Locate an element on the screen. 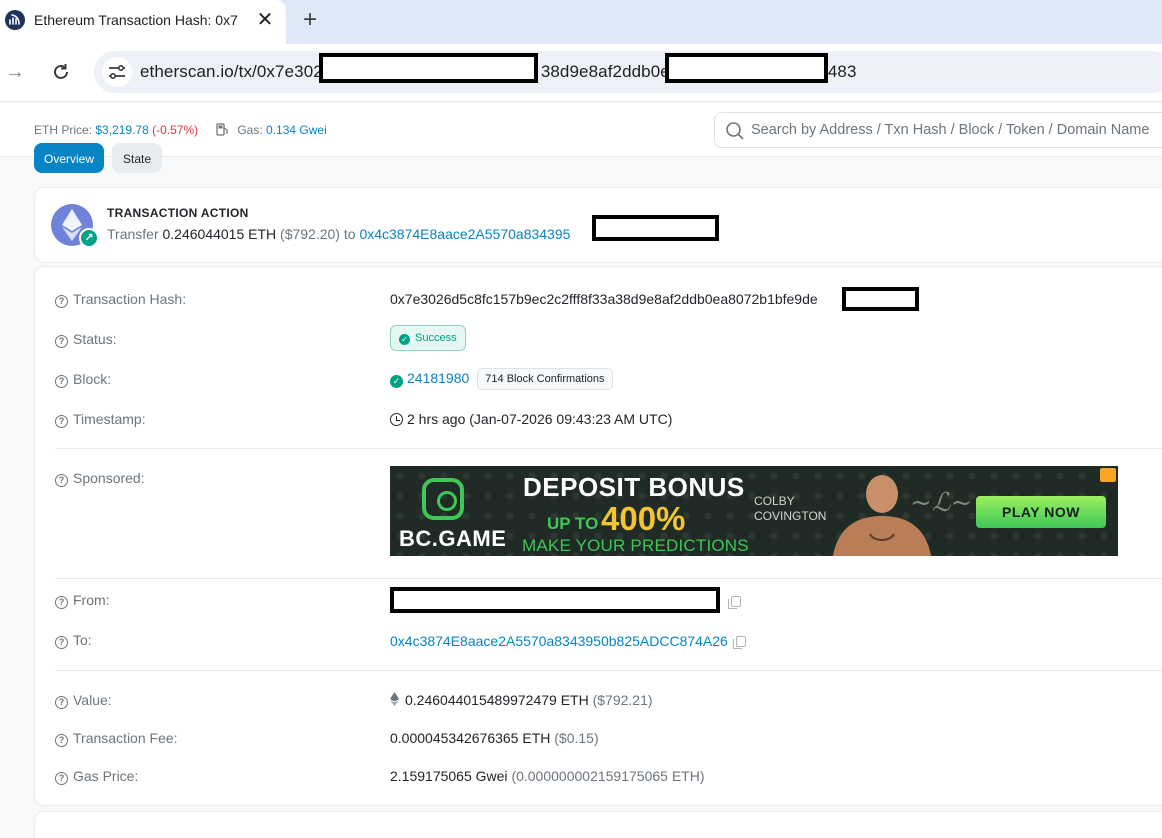 The width and height of the screenshot is (1162, 838). browser-tab: Ethereum Transaction Hash: 0x7 ✕ is located at coordinates (143, 22).